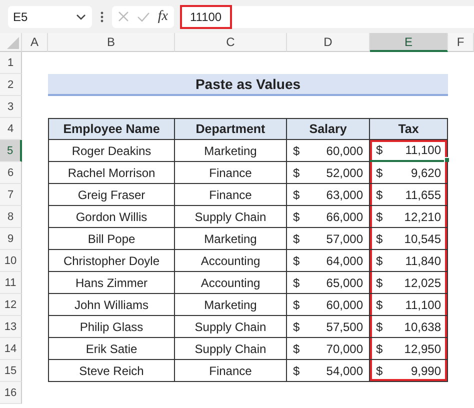  Describe the element at coordinates (111, 42) in the screenshot. I see `column-header: B` at that location.